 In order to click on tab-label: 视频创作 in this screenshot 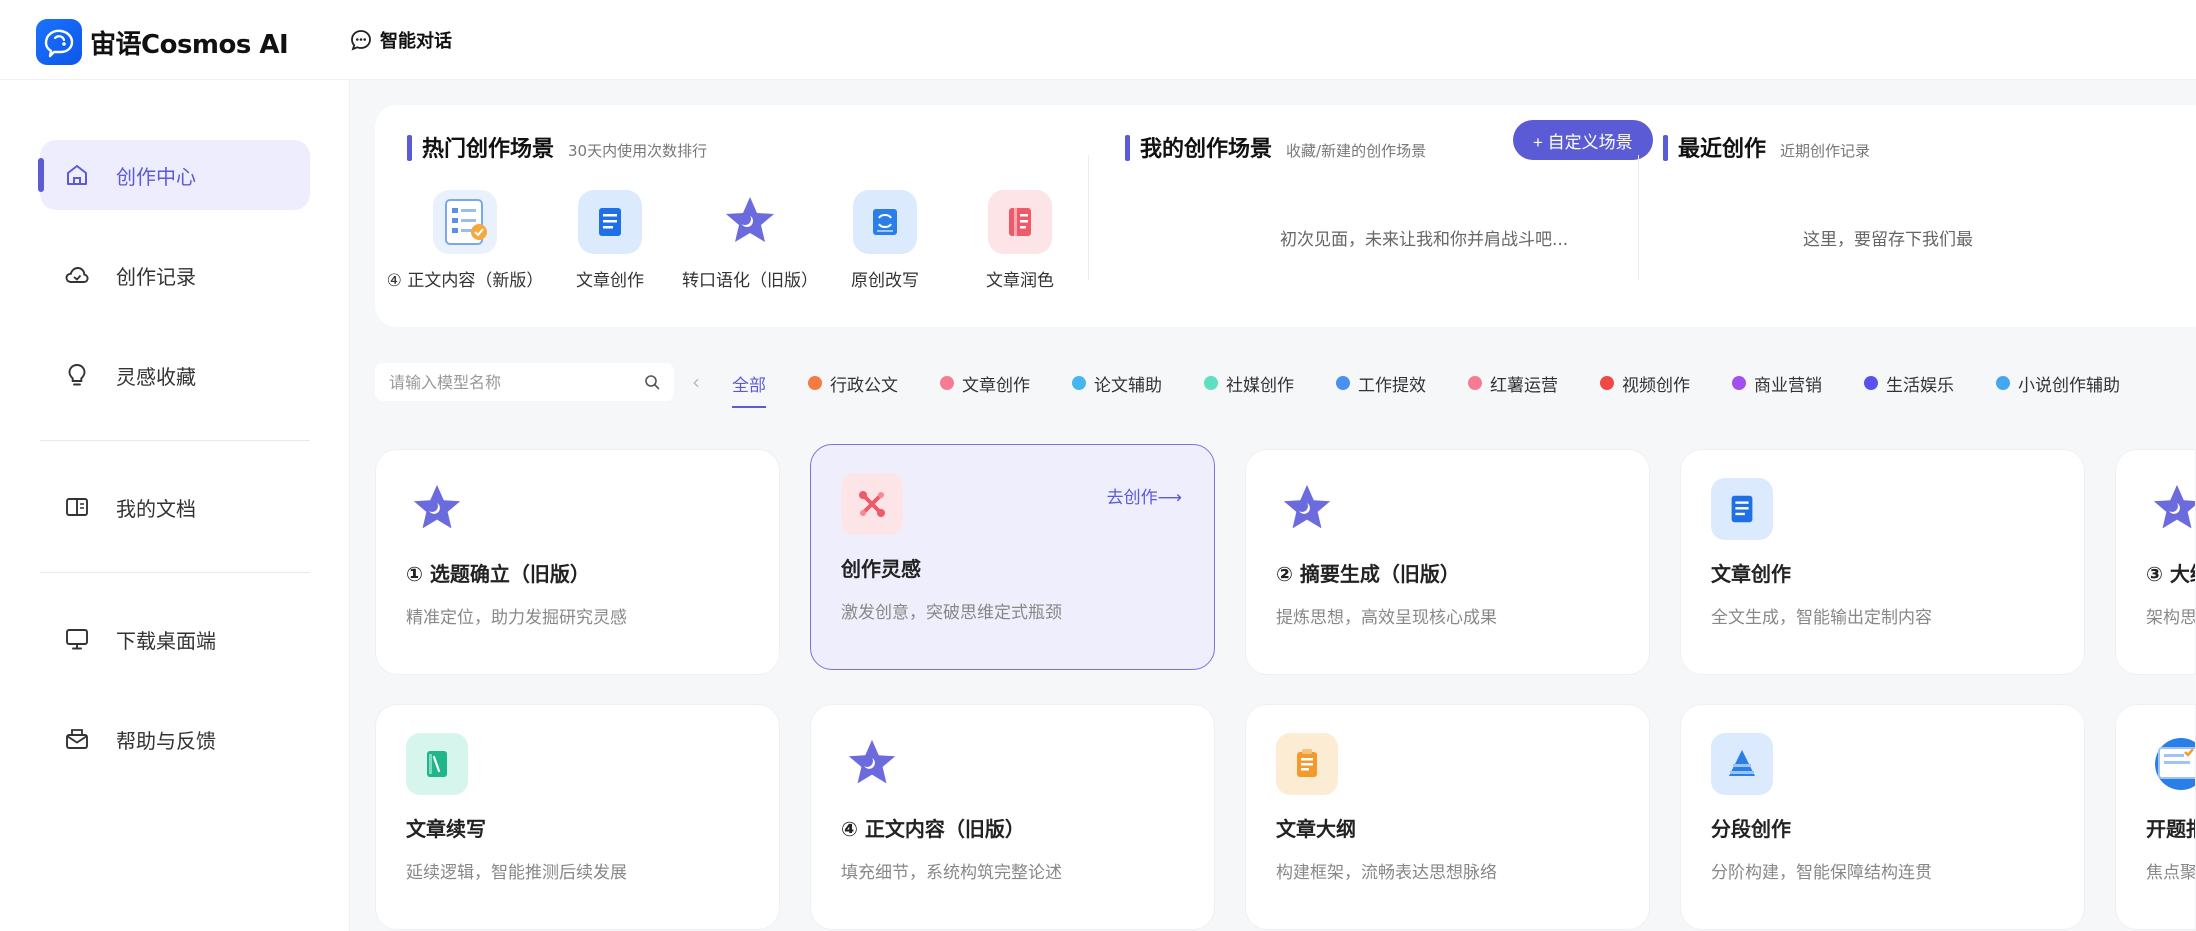, I will do `click(1656, 385)`.